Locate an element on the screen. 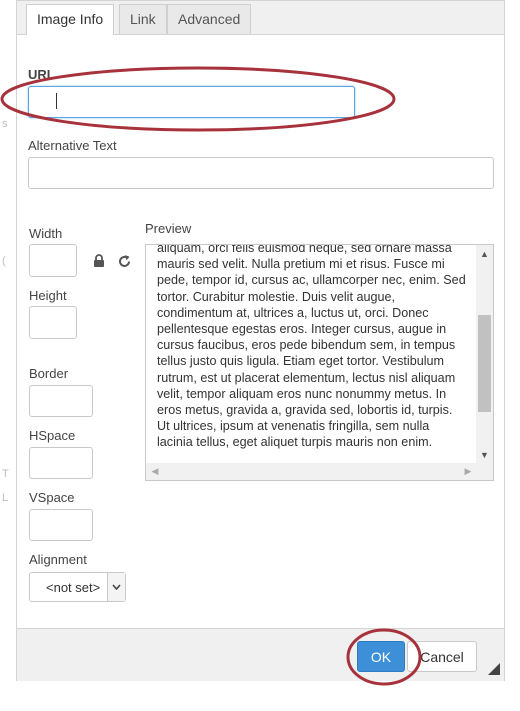  scroll-left-arrow-icon: ◀ is located at coordinates (155, 471).